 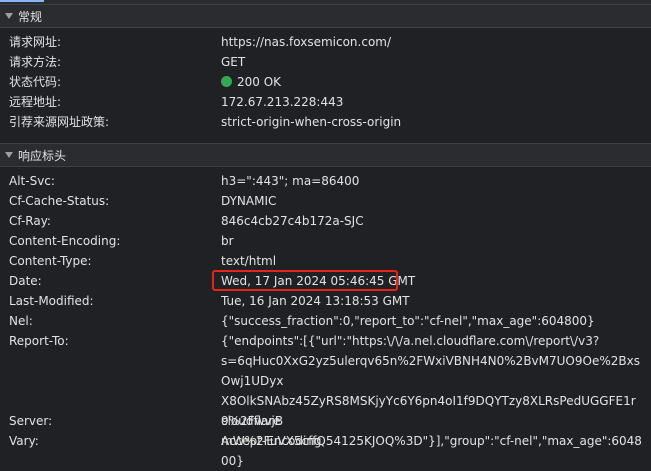 What do you see at coordinates (65, 241) in the screenshot?
I see `header-key: Content-Encoding:` at bounding box center [65, 241].